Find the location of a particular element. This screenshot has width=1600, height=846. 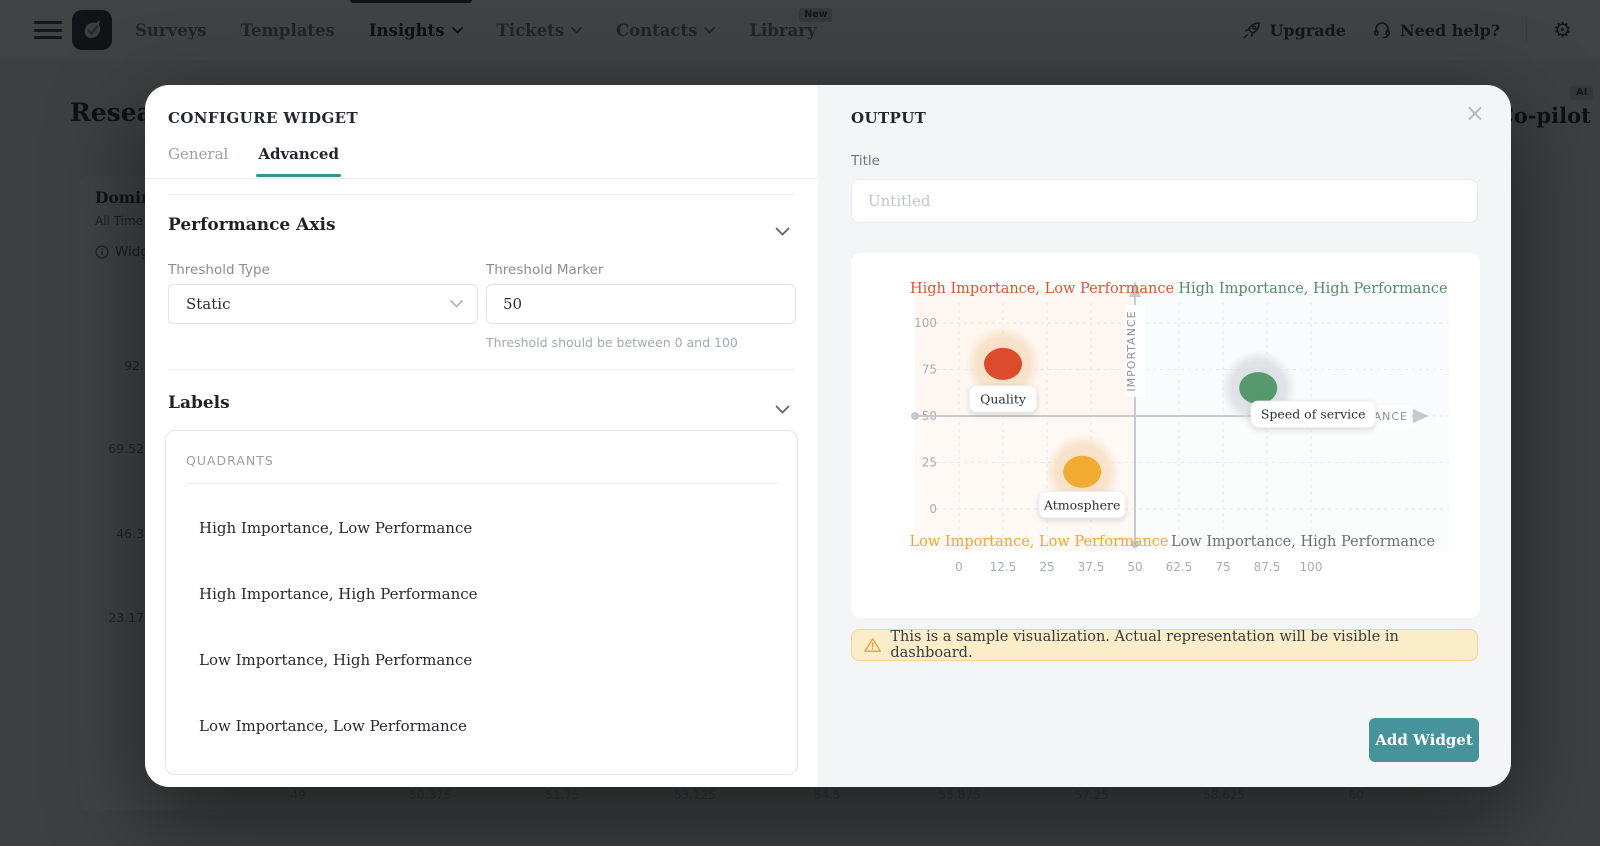

svg-text: Quality is located at coordinates (1003, 398).